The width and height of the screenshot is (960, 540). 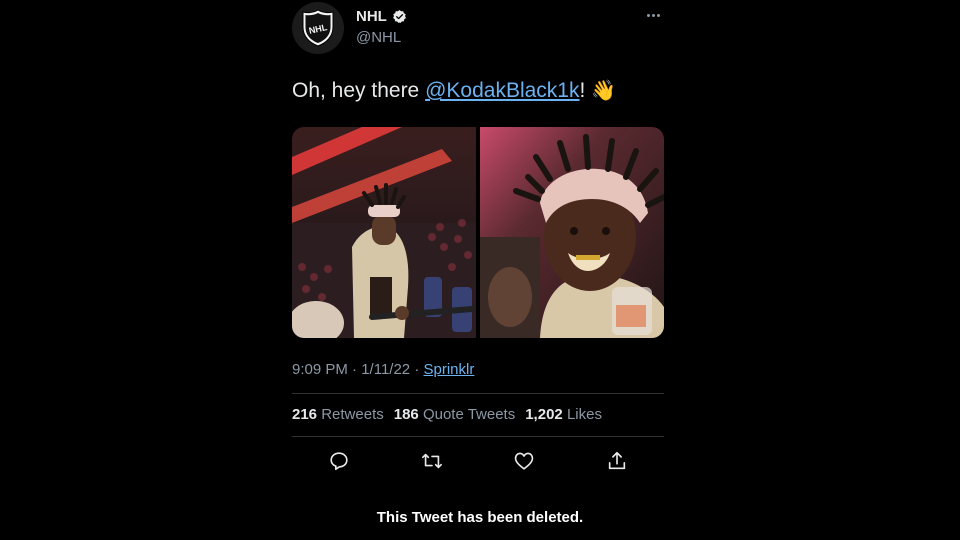 I want to click on photo-arena-person, so click(x=384, y=232).